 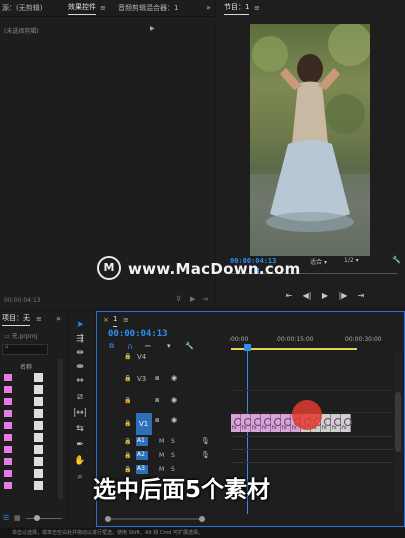 What do you see at coordinates (25, 349) in the screenshot?
I see `project-search-input: ⌕` at bounding box center [25, 349].